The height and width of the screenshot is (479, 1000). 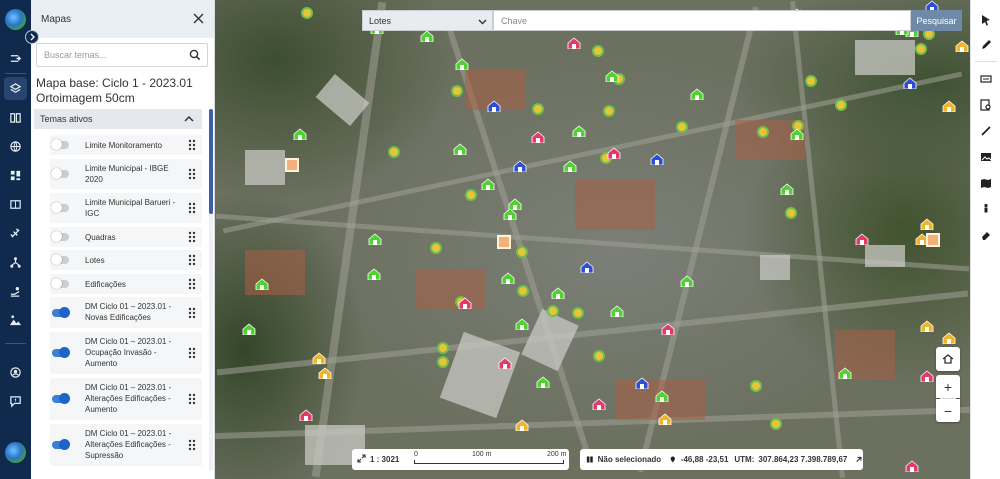 I want to click on search-icon, so click(x=195, y=55).